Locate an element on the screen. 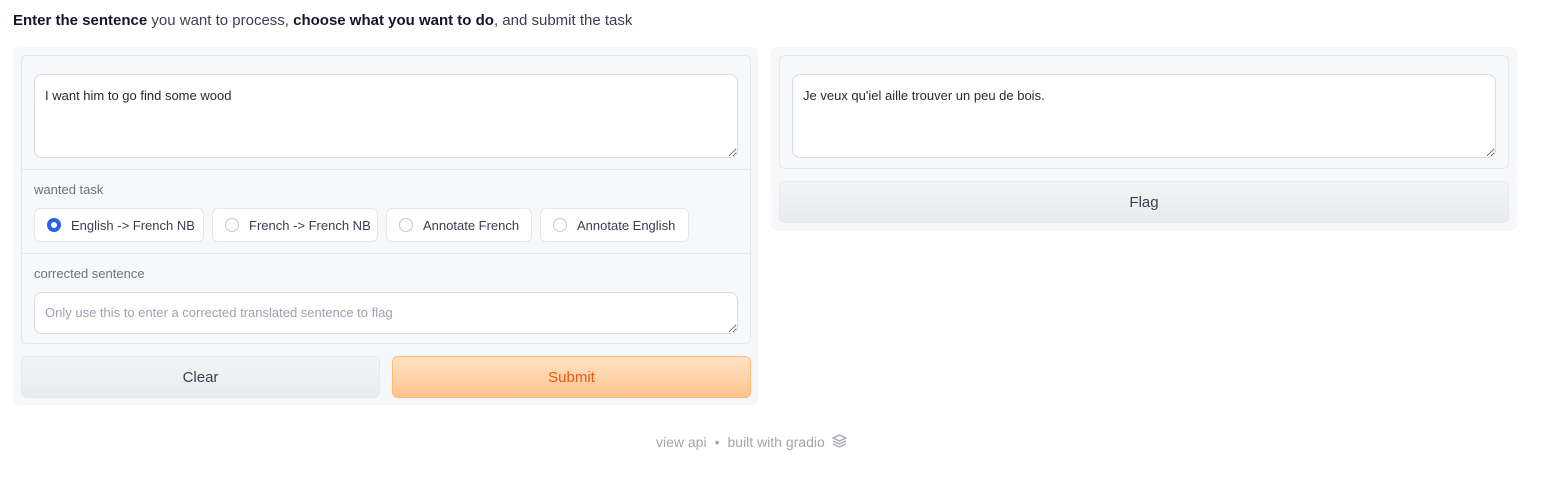  instructions-text-3: , and submit the task is located at coordinates (563, 20).